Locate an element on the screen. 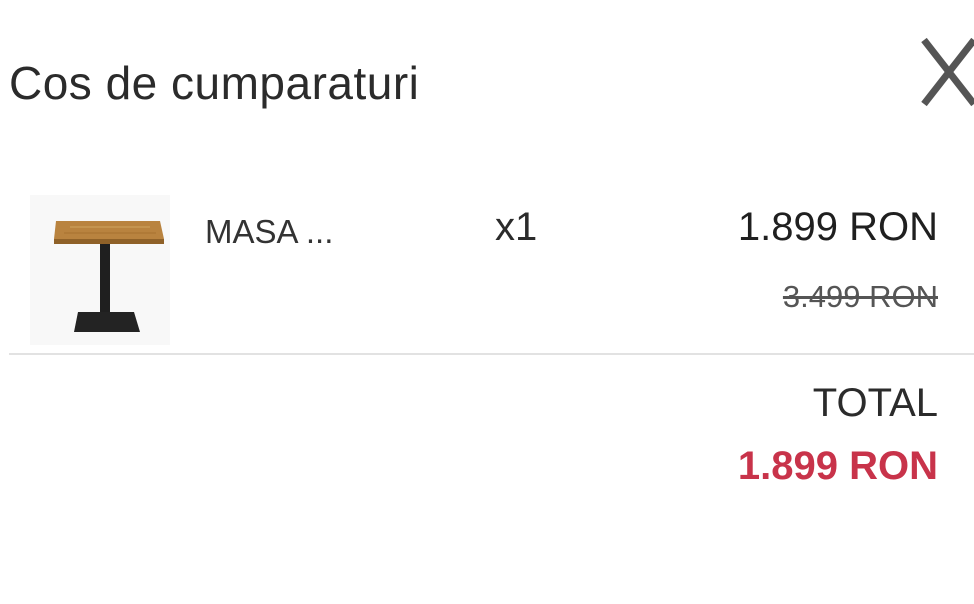 Image resolution: width=974 pixels, height=604 pixels. close-icon is located at coordinates (947, 72).